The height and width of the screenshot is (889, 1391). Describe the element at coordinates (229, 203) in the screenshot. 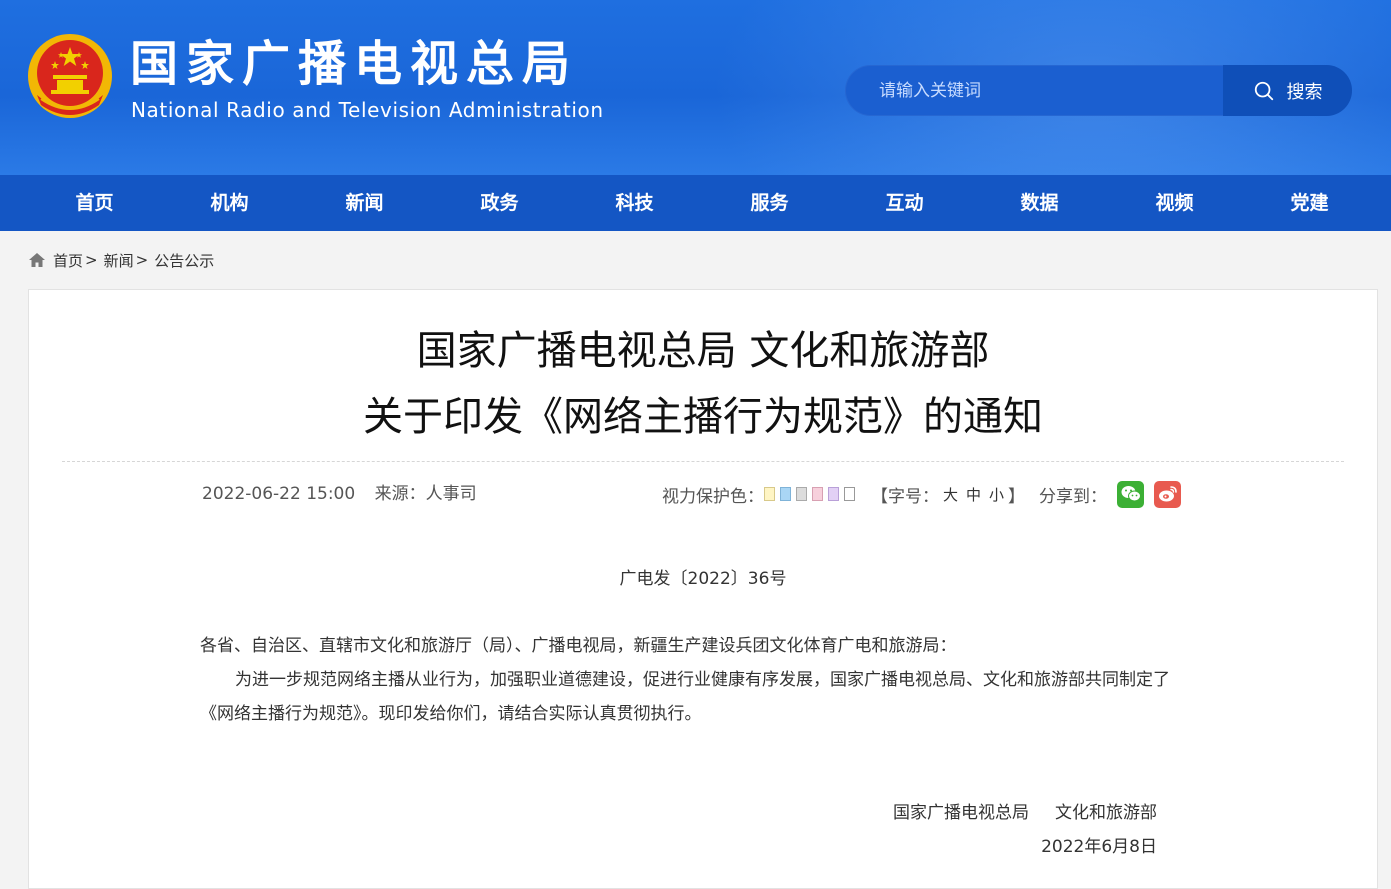

I see `nav-item-organization: 机构` at that location.